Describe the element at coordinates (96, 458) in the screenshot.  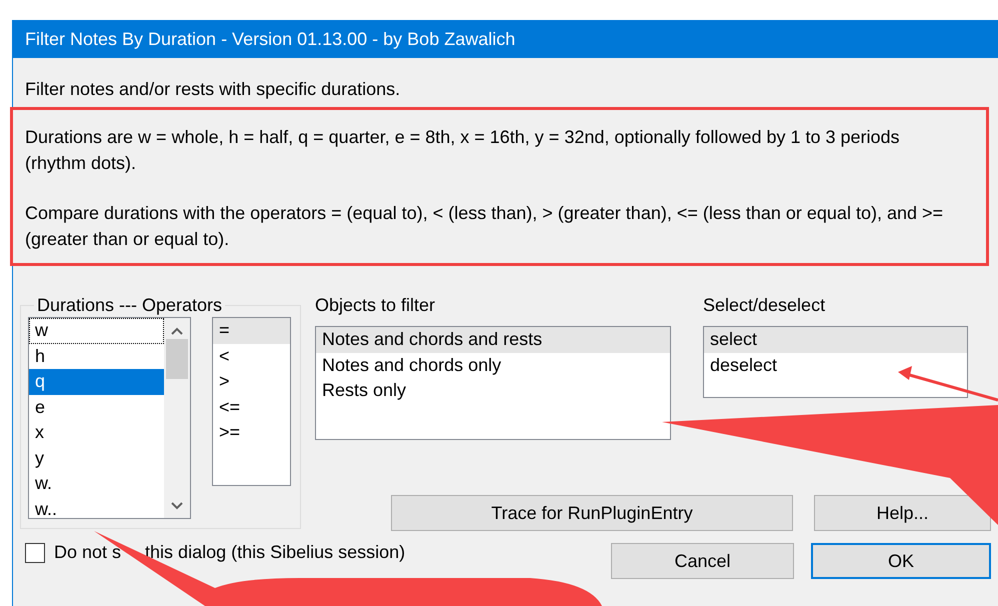
I see `list-item: y` at that location.